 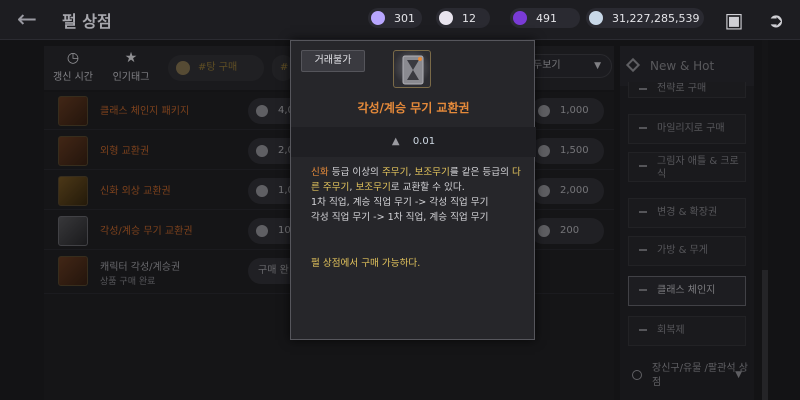 I want to click on currency-value: 31,227,285,539, so click(x=656, y=18).